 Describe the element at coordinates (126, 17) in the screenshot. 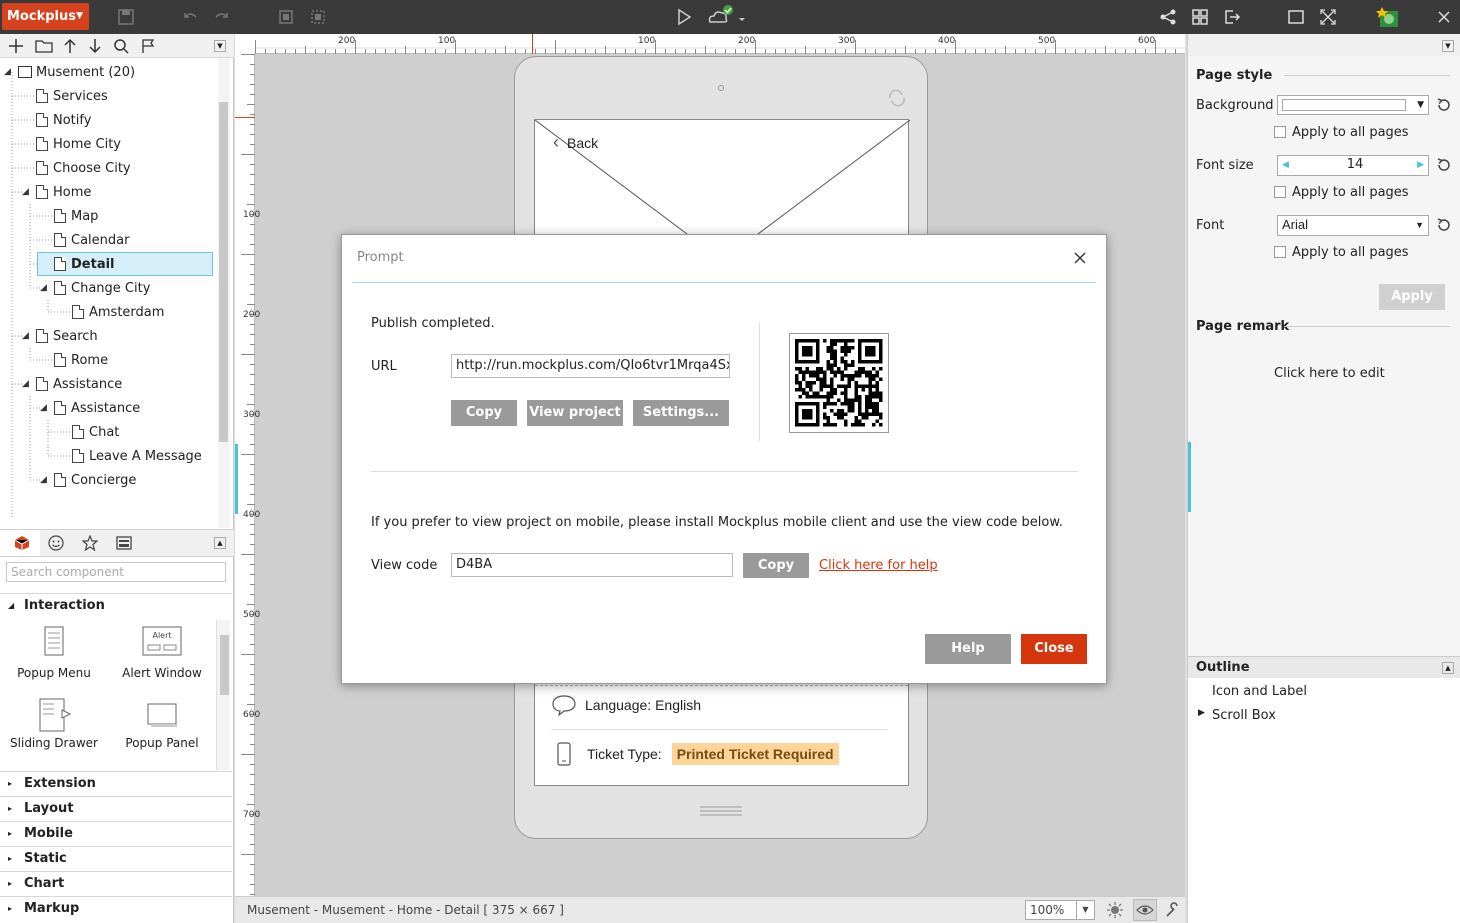

I see `save-icon` at that location.